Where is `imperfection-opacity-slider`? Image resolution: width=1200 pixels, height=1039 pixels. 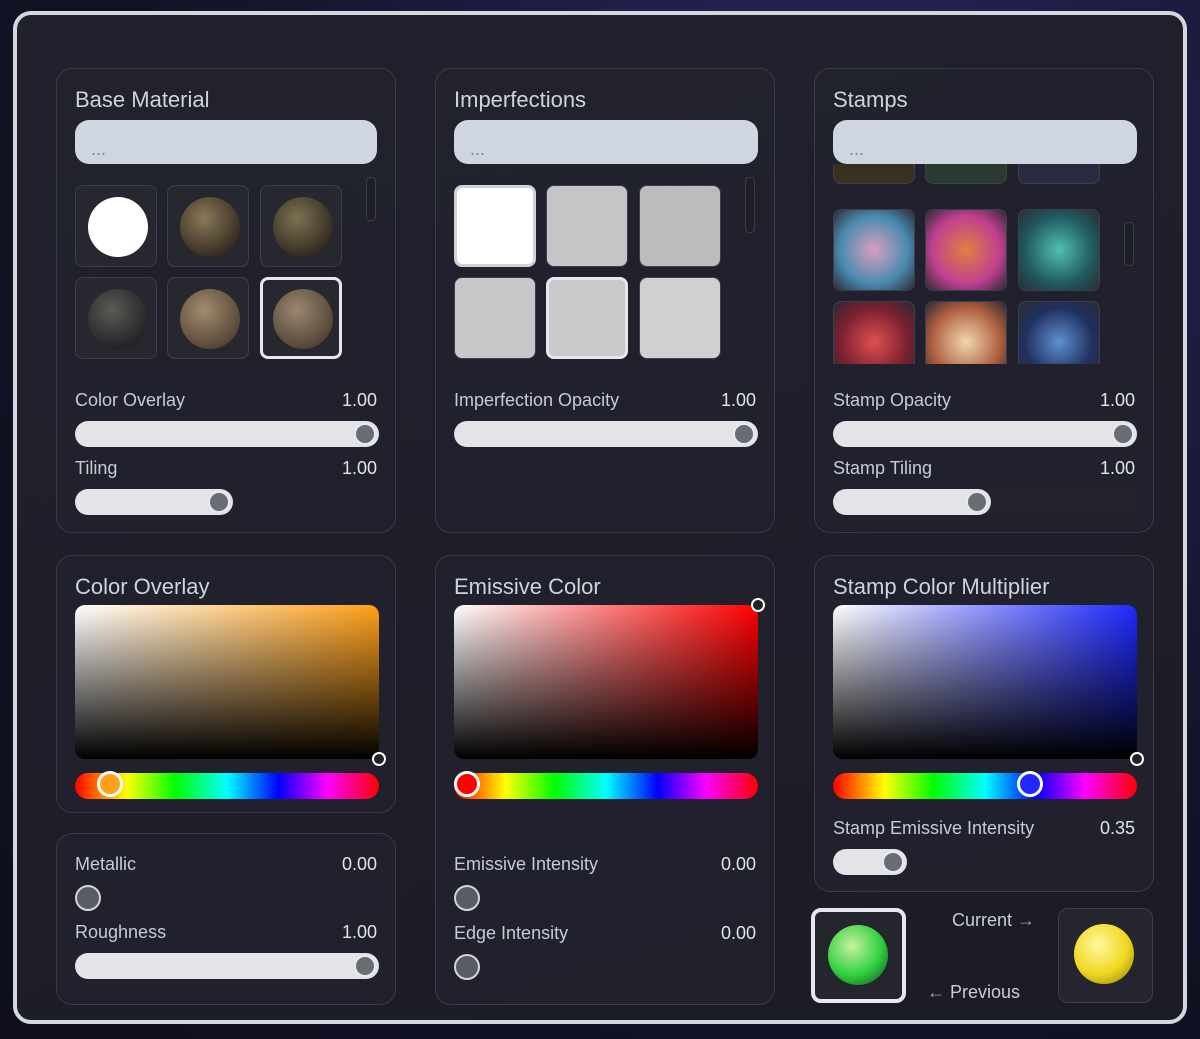
imperfection-opacity-slider is located at coordinates (606, 434).